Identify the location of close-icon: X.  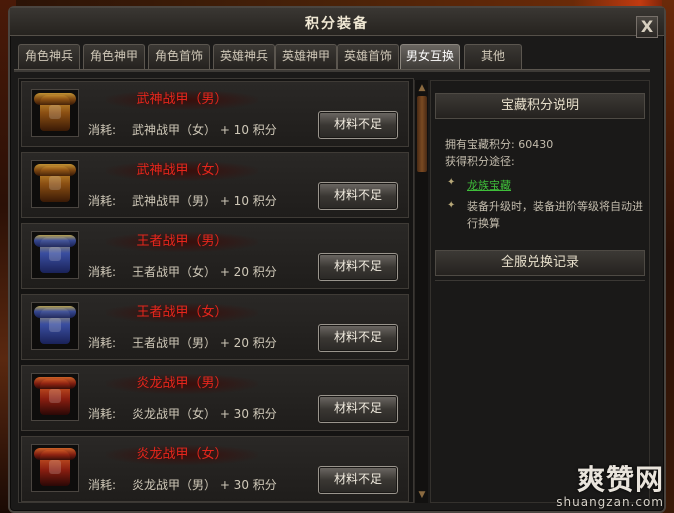
(647, 26).